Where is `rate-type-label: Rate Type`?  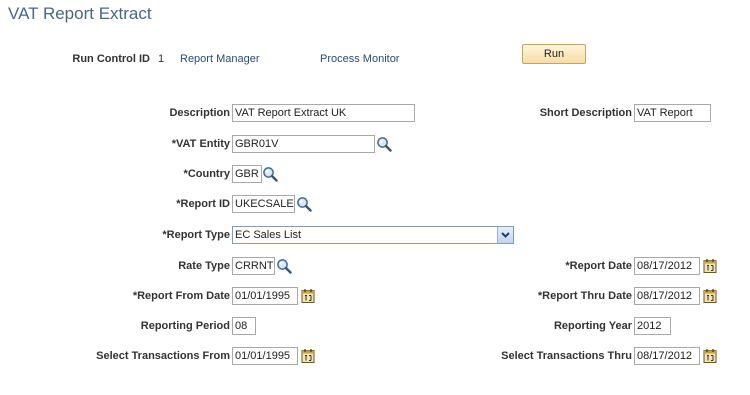 rate-type-label: Rate Type is located at coordinates (204, 266).